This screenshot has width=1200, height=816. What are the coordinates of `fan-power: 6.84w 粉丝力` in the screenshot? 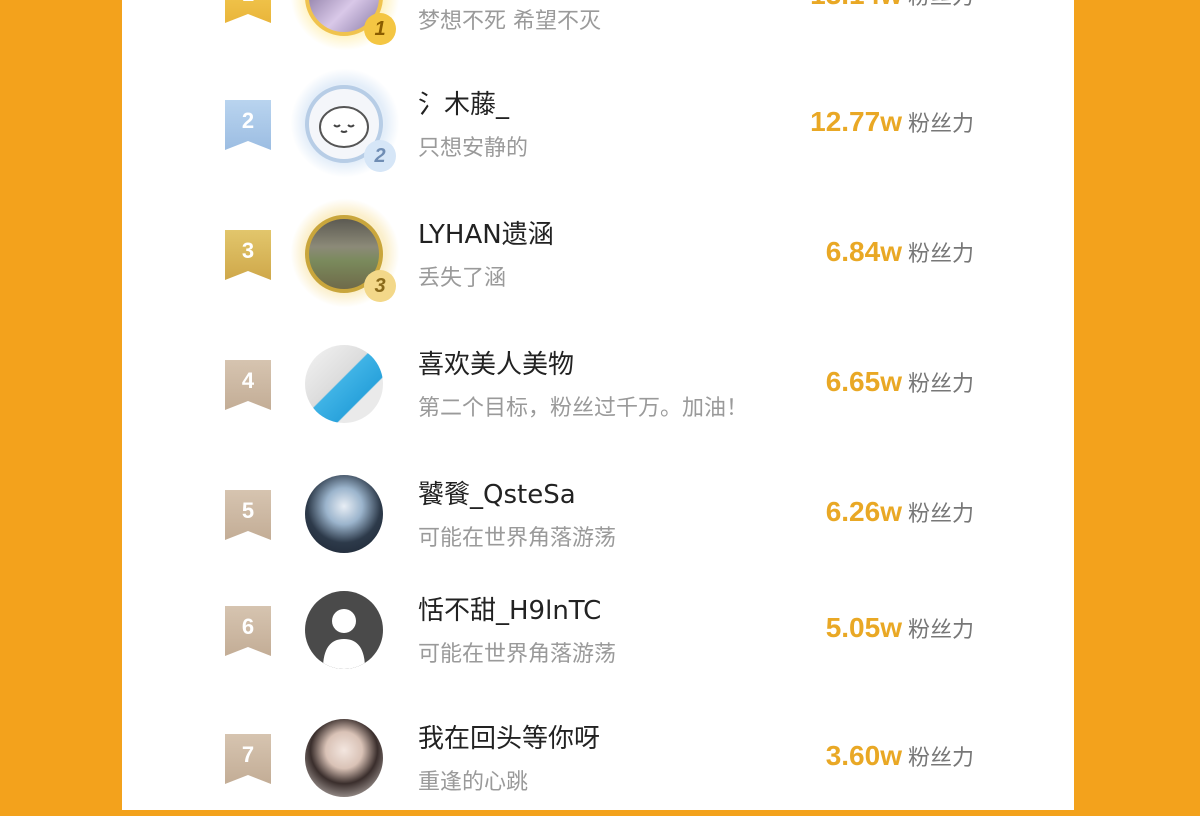 It's located at (899, 251).